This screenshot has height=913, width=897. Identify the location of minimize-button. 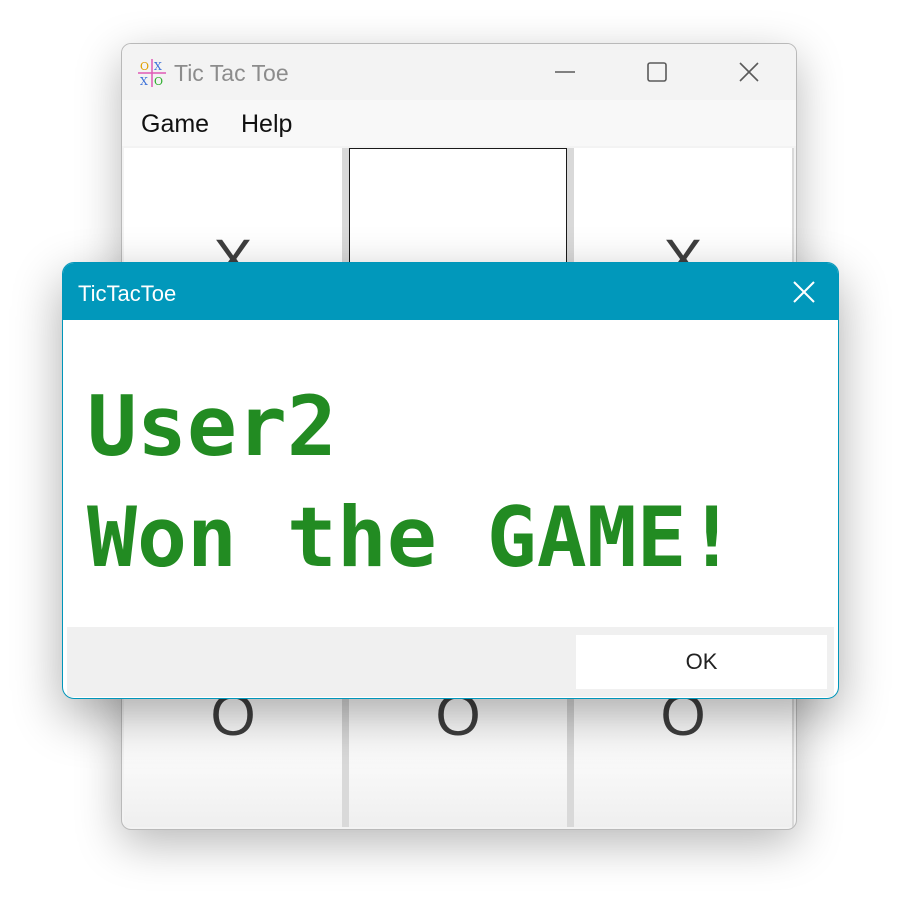
(565, 72).